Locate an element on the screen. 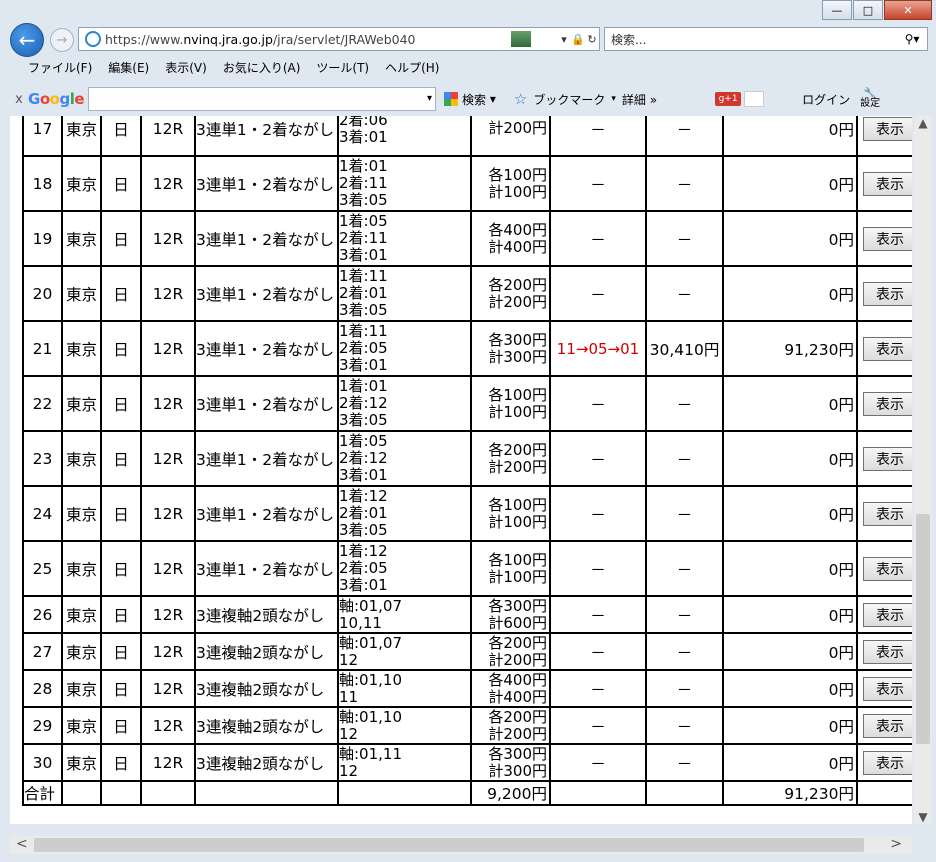 The image size is (936, 862). search-box: 検索... ⚲▾ is located at coordinates (766, 39).